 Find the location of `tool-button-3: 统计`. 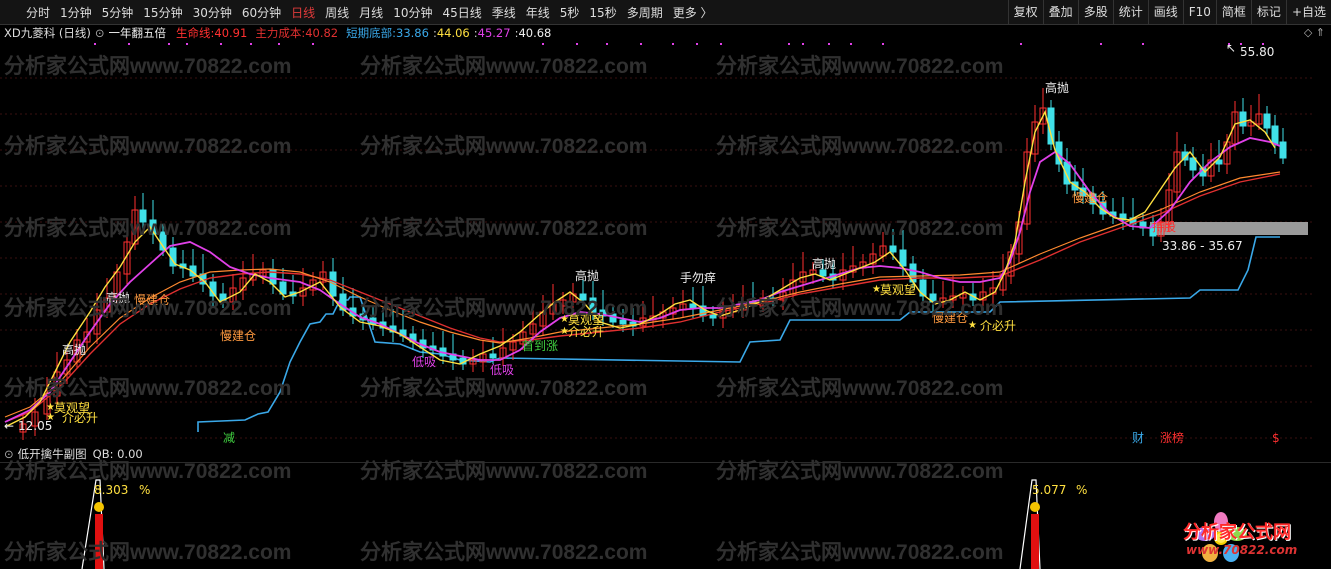

tool-button-3: 统计 is located at coordinates (1130, 12).